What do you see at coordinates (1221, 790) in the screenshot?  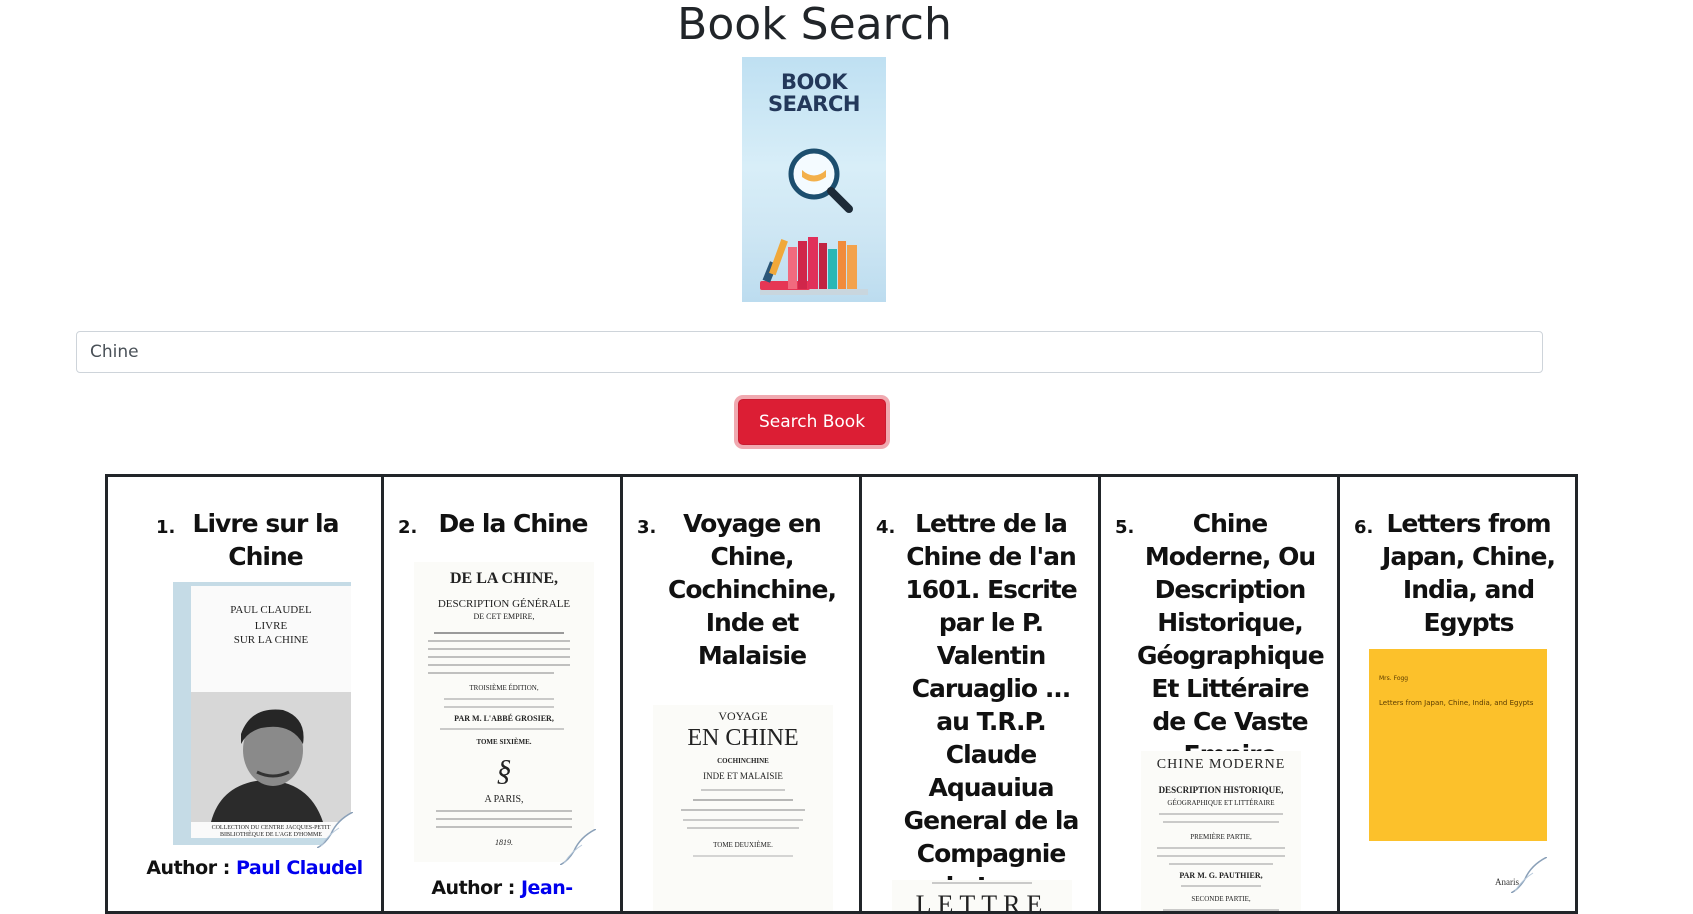 I see `cover-title-line: DESCRIPTION HISTORIQUE,` at bounding box center [1221, 790].